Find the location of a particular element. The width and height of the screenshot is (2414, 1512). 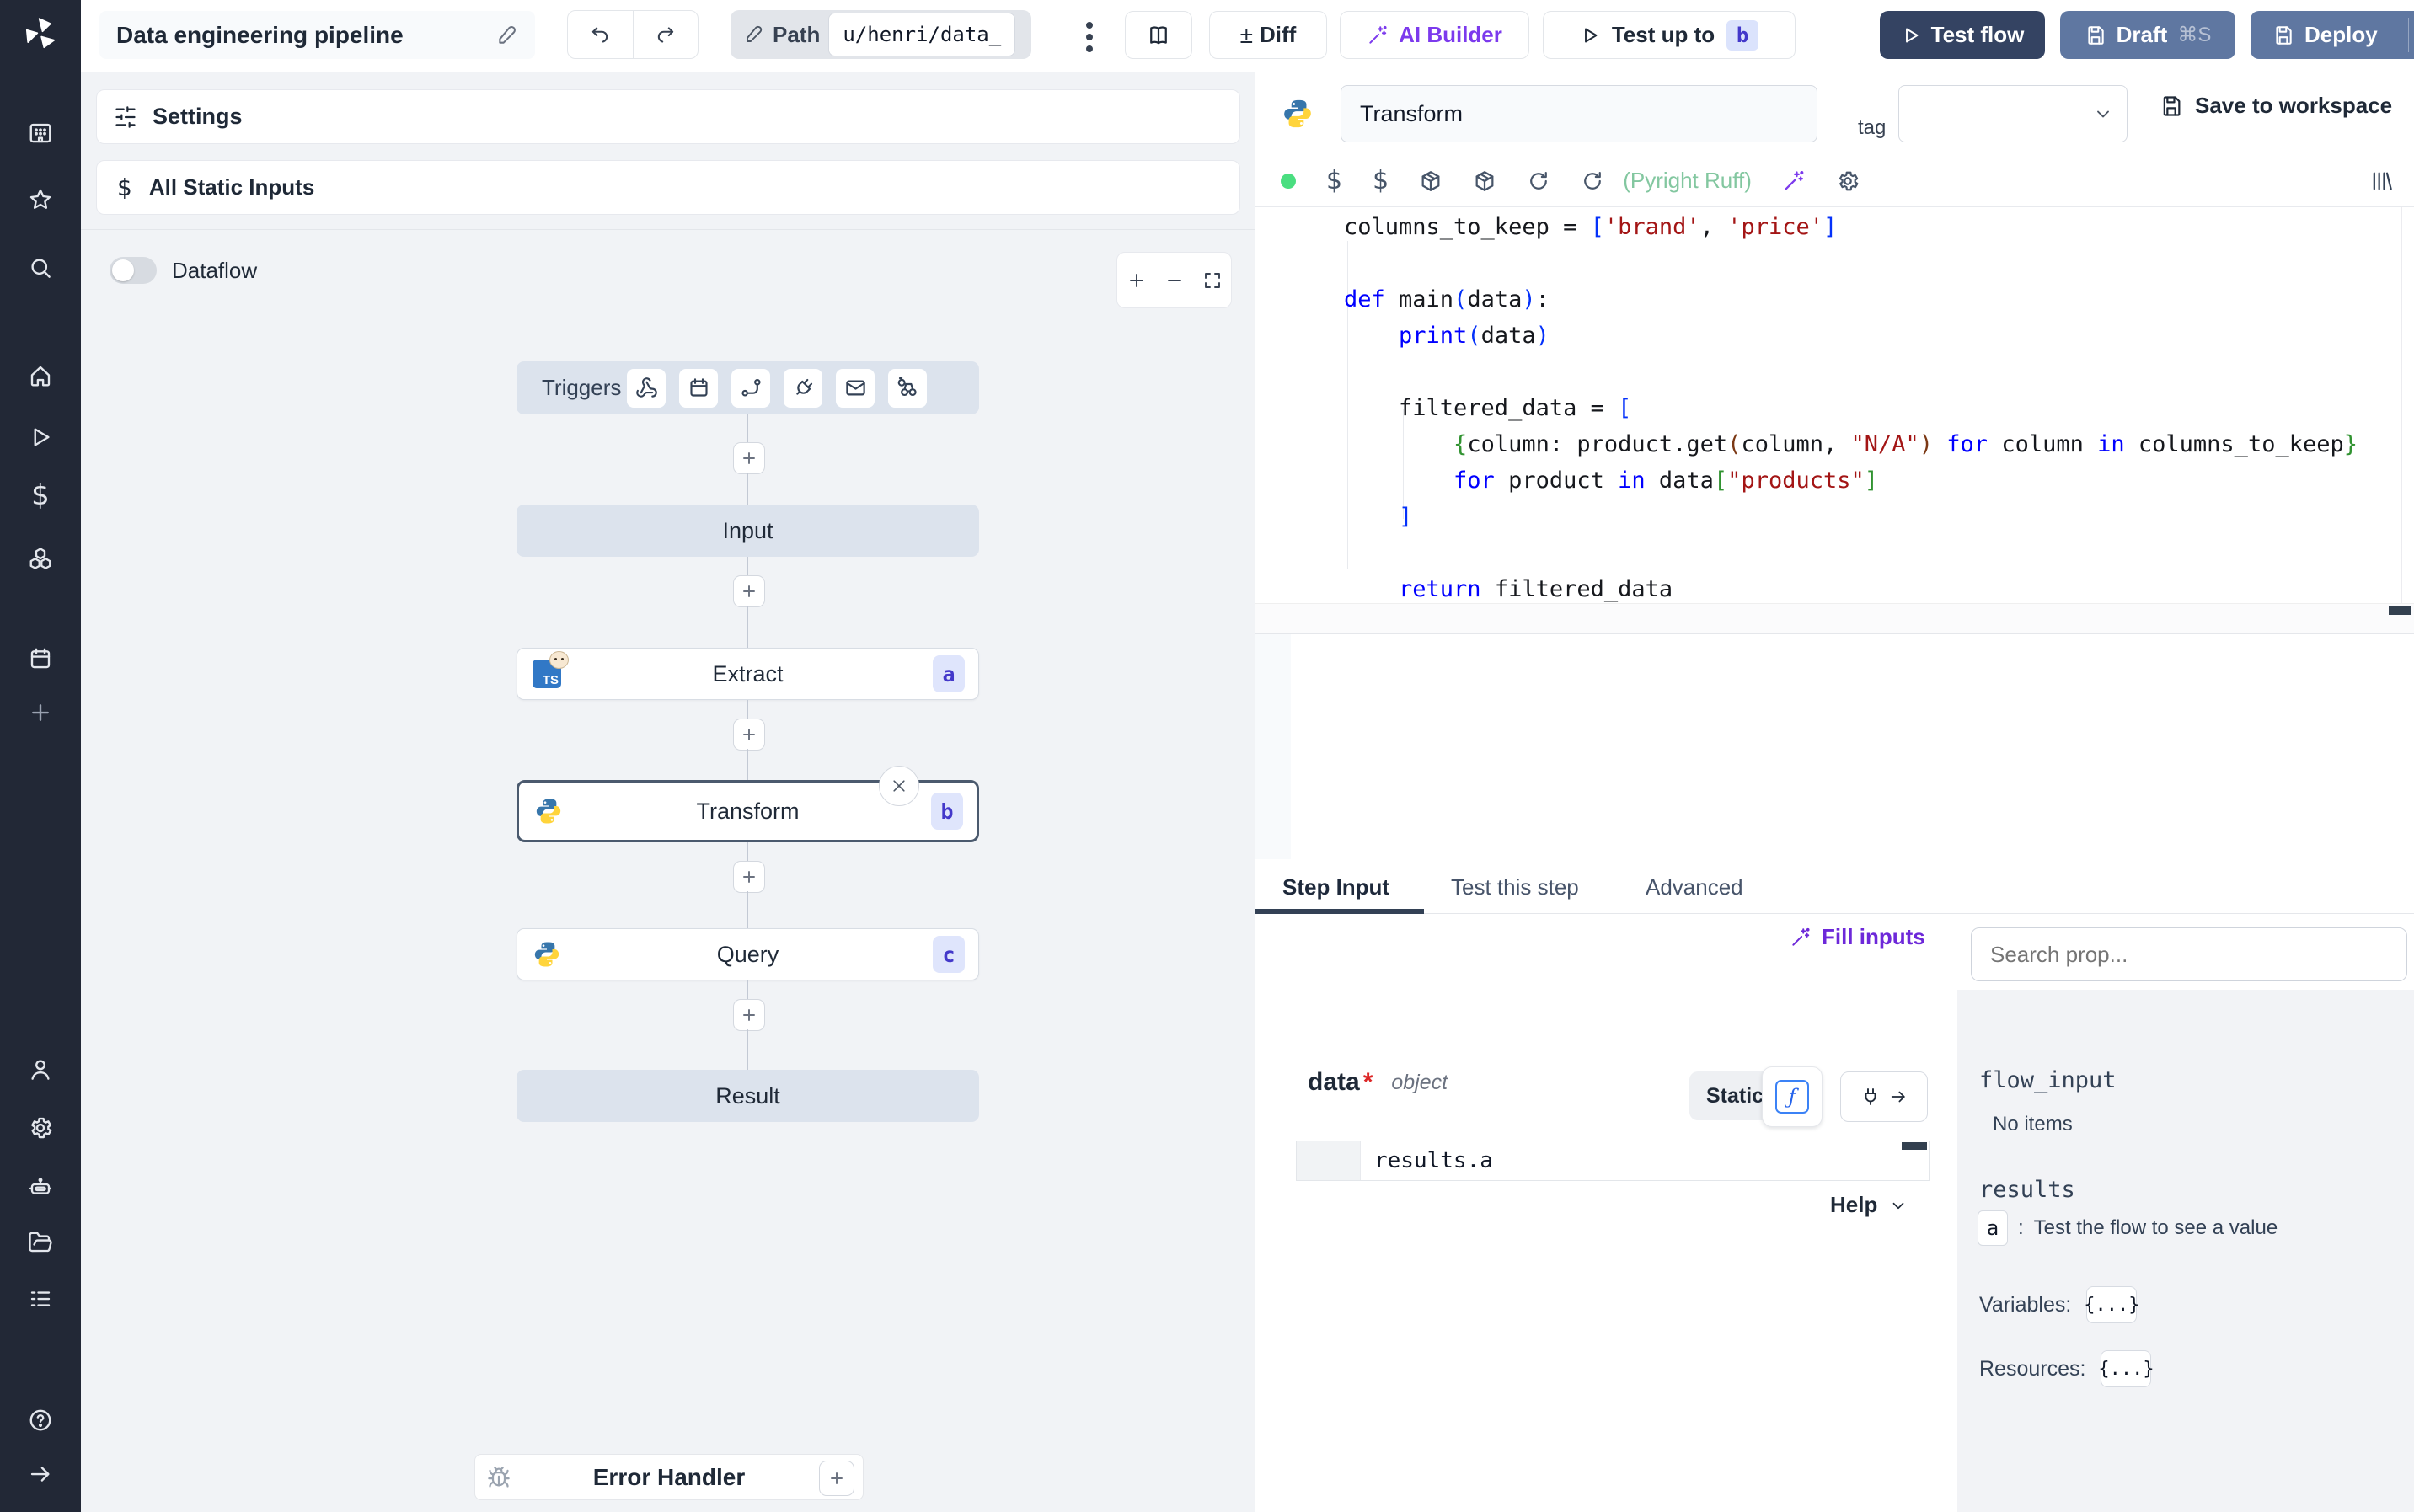

test-flow-button: Test flow is located at coordinates (1962, 35).